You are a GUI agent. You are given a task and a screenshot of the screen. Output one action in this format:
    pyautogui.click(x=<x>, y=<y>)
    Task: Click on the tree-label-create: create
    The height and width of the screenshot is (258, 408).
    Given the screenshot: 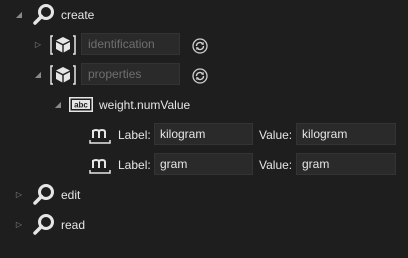 What is the action you would take?
    pyautogui.click(x=78, y=15)
    